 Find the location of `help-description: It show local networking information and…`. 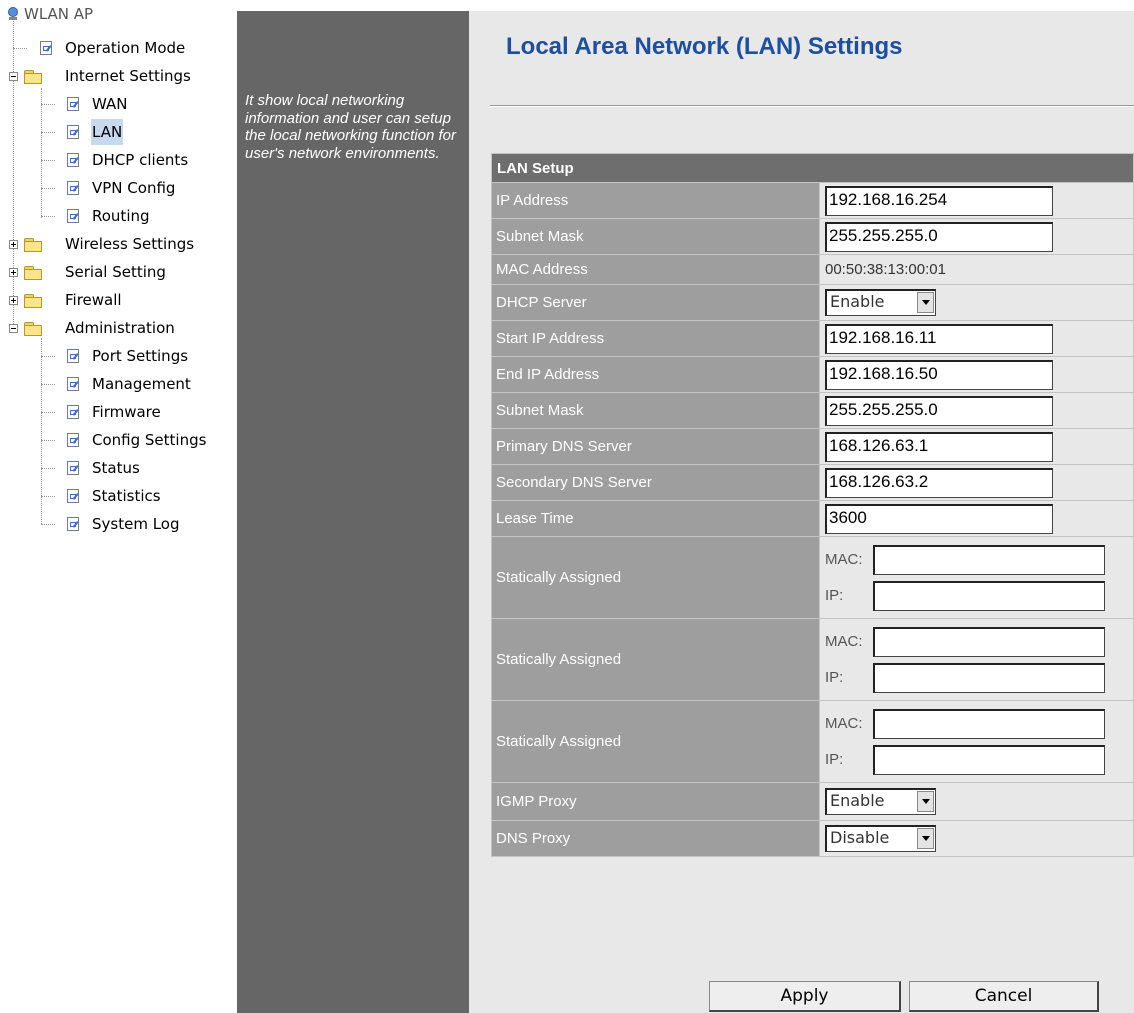

help-description: It show local networking information and… is located at coordinates (350, 127).